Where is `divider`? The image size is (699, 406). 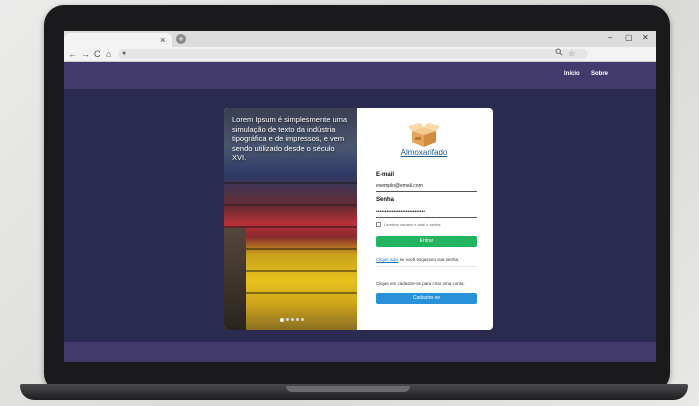 divider is located at coordinates (426, 266).